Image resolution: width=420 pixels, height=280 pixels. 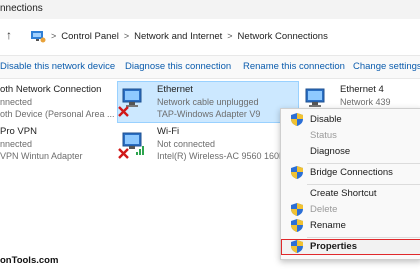 I want to click on watermark: onTools.com, so click(x=29, y=260).